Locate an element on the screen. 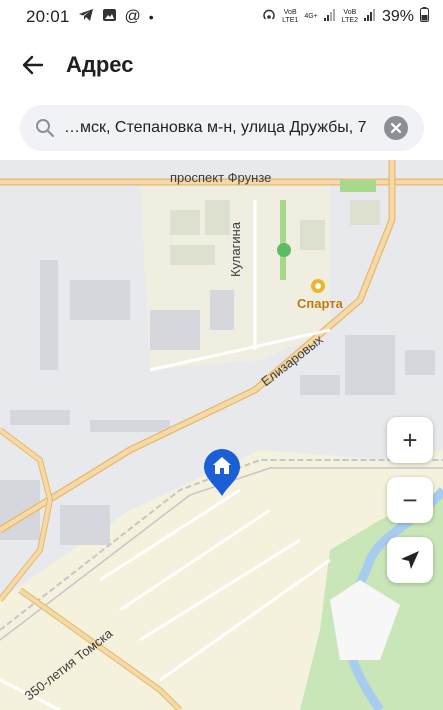 The image size is (443, 710). gallery-icon is located at coordinates (109, 17).